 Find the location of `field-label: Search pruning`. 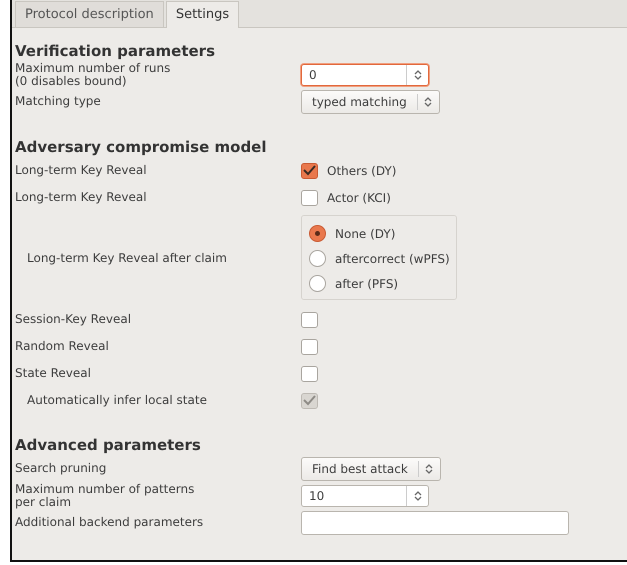

field-label: Search pruning is located at coordinates (61, 469).